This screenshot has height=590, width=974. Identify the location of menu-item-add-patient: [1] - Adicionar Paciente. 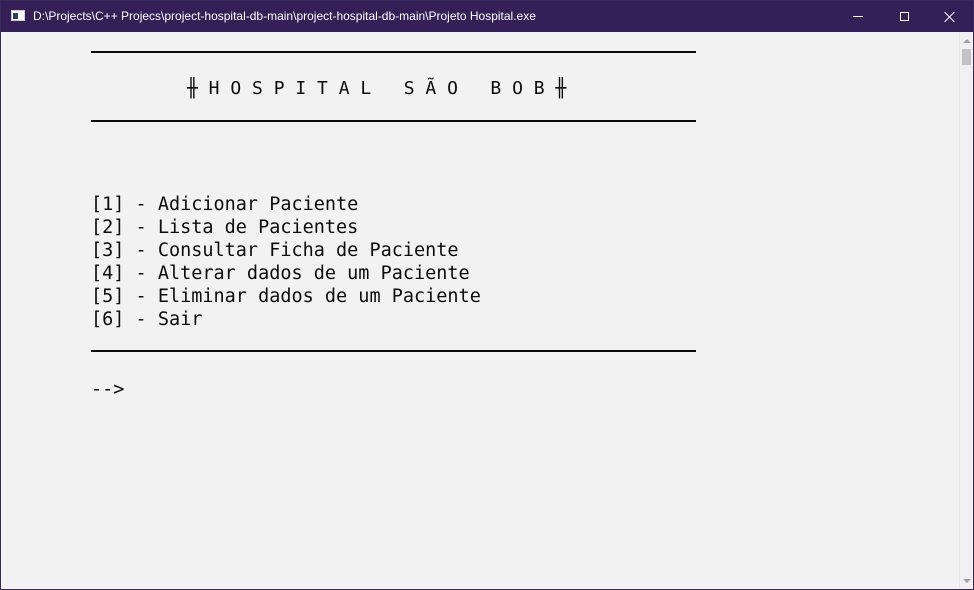
(225, 204).